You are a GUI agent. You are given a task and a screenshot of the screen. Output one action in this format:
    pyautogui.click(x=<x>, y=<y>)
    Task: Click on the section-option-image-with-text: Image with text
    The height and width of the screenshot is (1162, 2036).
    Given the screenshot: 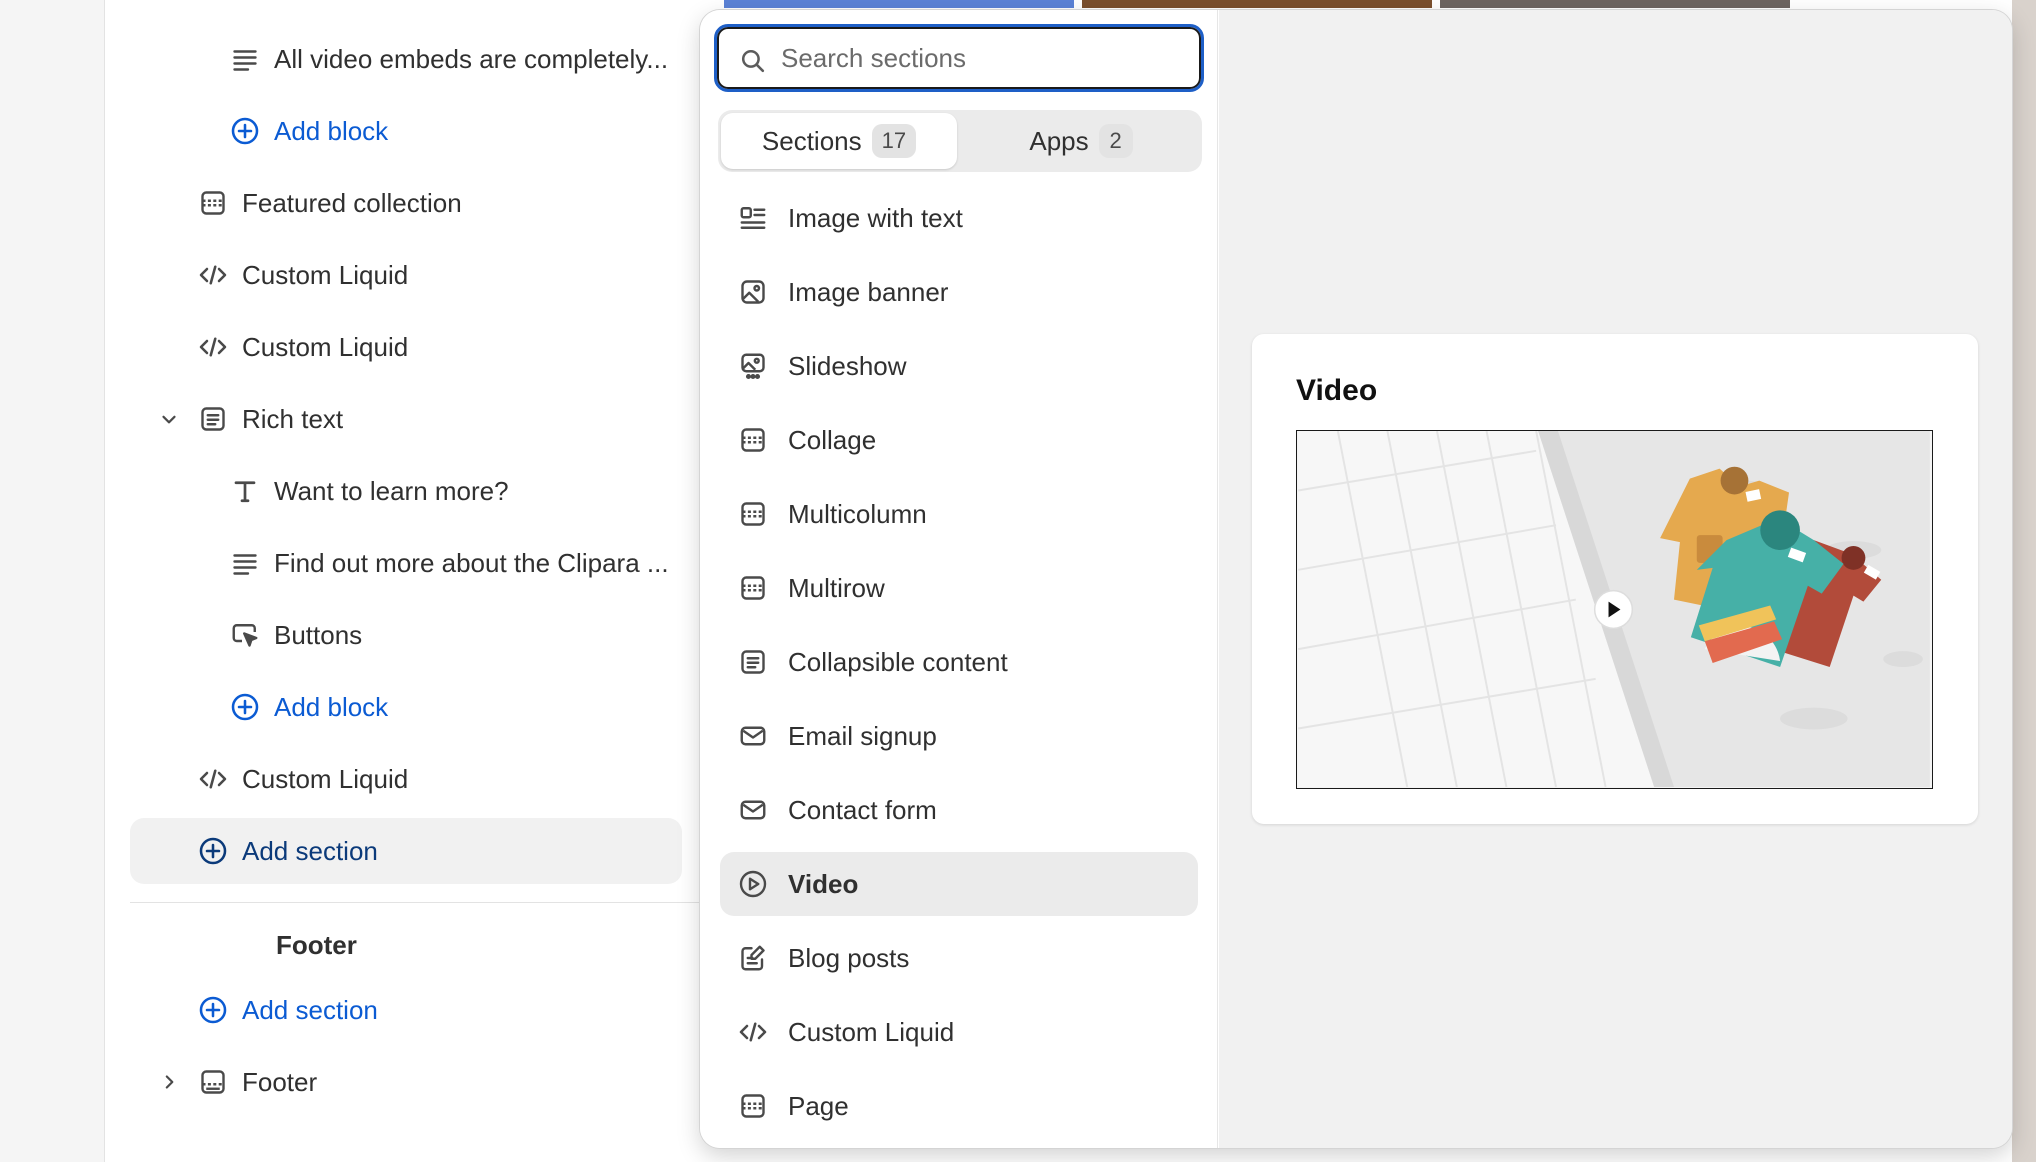 What is the action you would take?
    pyautogui.click(x=959, y=218)
    